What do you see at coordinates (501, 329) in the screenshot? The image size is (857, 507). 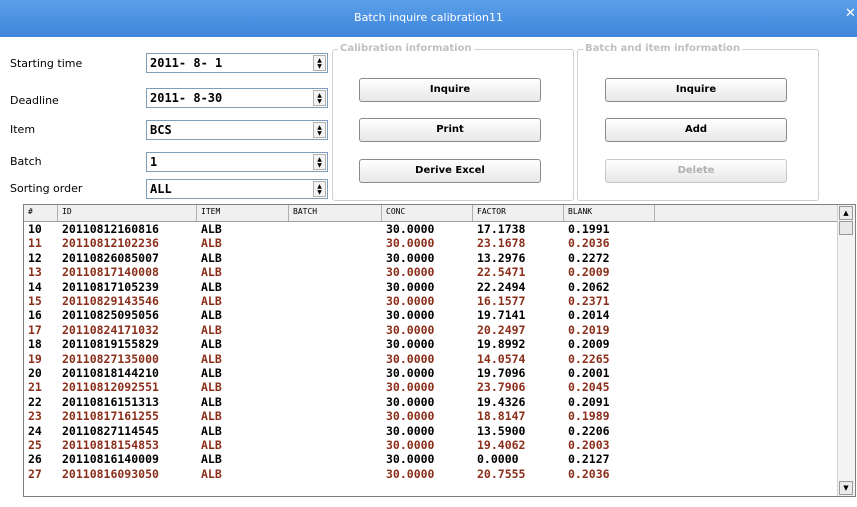 I see `table-cell: 20.2497` at bounding box center [501, 329].